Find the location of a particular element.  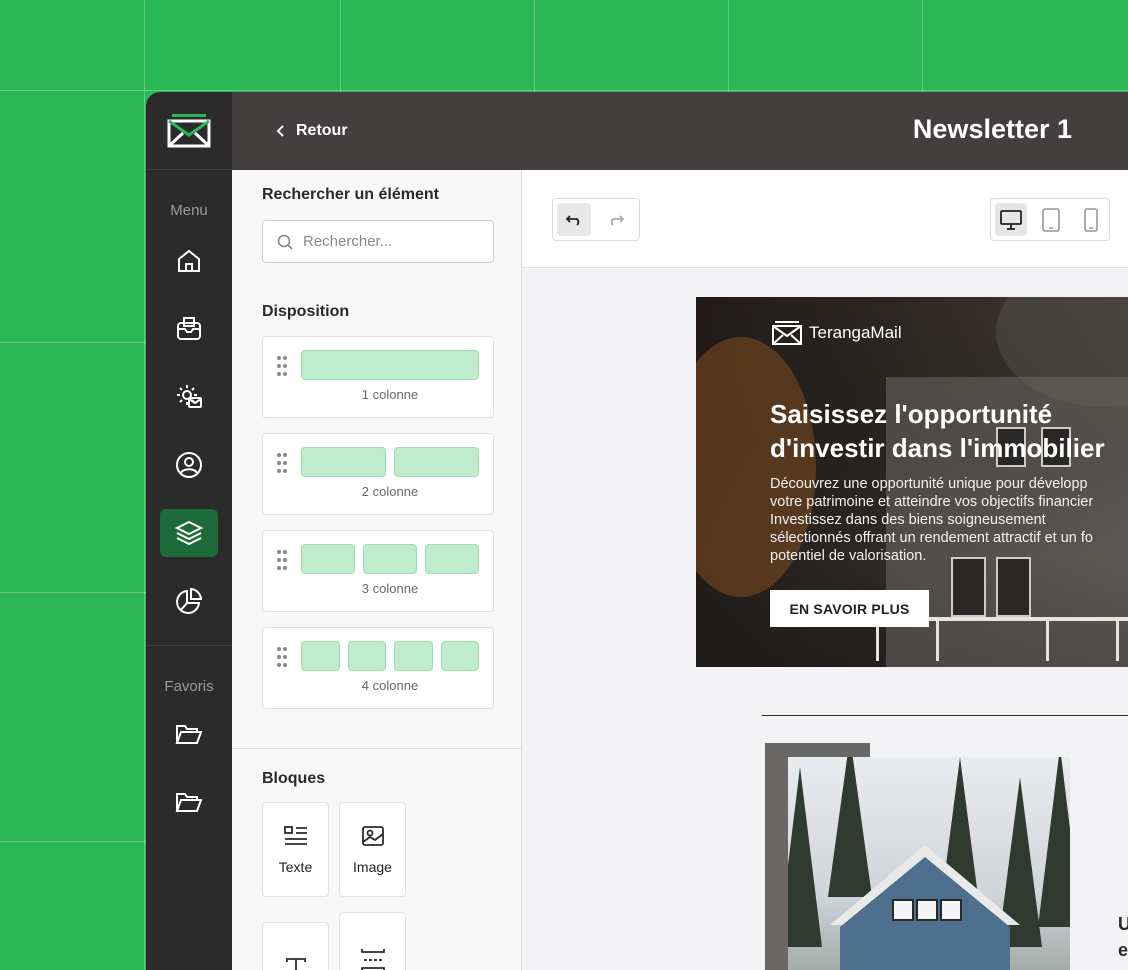

layers-icon is located at coordinates (189, 533).